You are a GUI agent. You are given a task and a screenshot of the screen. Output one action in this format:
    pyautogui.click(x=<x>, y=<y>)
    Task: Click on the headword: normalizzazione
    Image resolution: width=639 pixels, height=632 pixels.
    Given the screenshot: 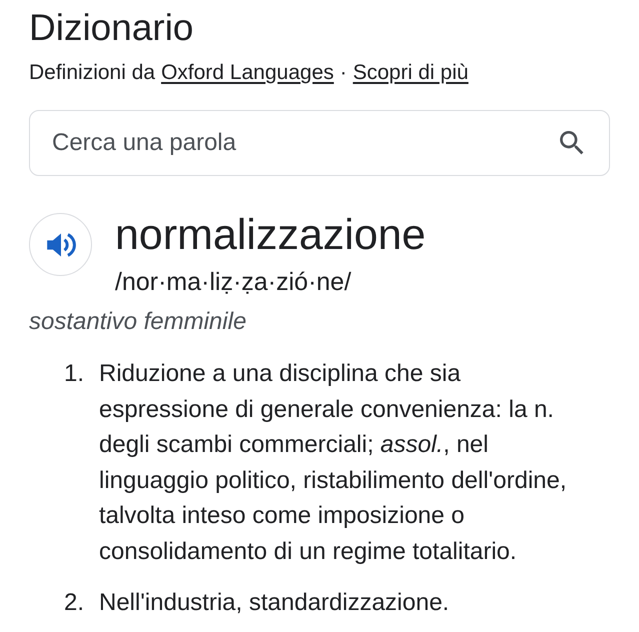 What is the action you would take?
    pyautogui.click(x=270, y=235)
    